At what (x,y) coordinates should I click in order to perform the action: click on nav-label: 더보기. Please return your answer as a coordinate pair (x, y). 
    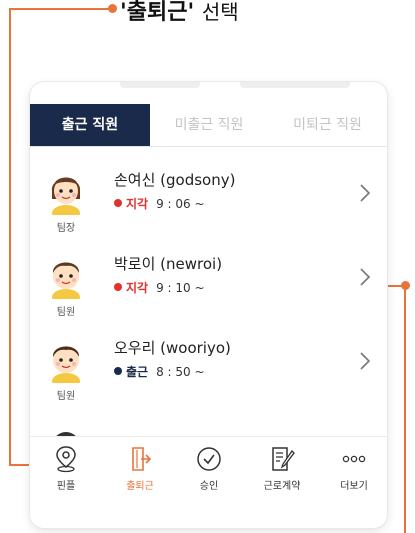
    Looking at the image, I should click on (354, 486).